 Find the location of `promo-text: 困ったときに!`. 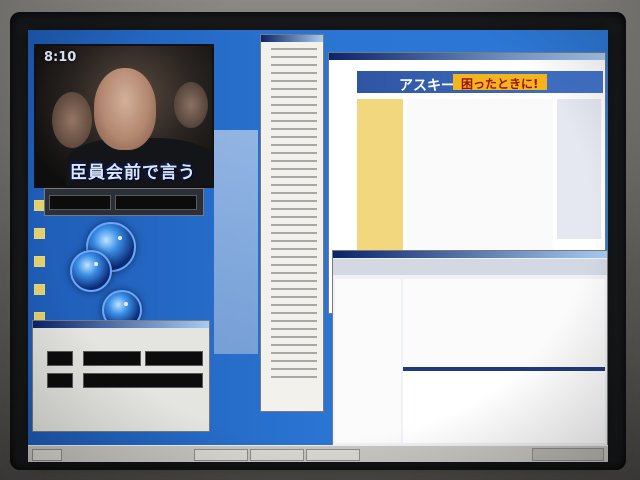

promo-text: 困ったときに! is located at coordinates (499, 83).